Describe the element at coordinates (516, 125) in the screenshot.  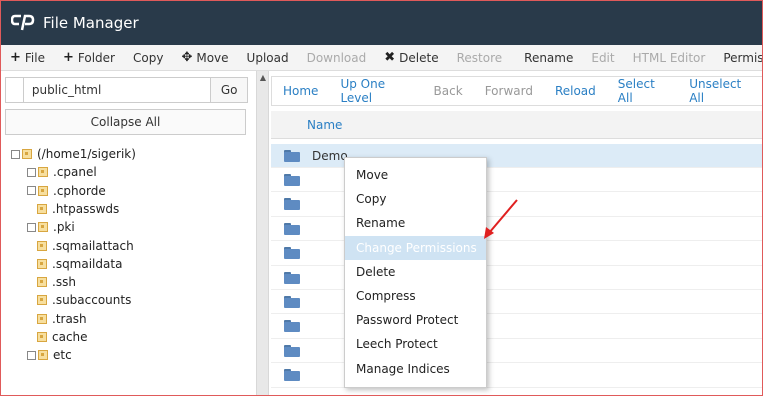
I see `name-column-header: Name` at that location.